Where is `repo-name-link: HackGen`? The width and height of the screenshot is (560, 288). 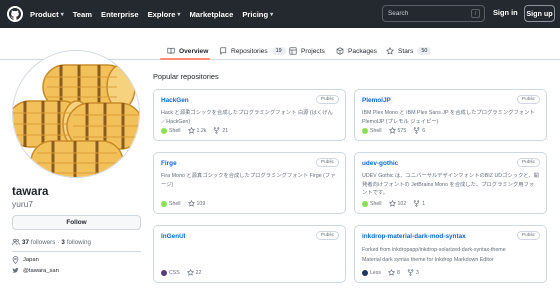
repo-name-link: HackGen is located at coordinates (175, 100).